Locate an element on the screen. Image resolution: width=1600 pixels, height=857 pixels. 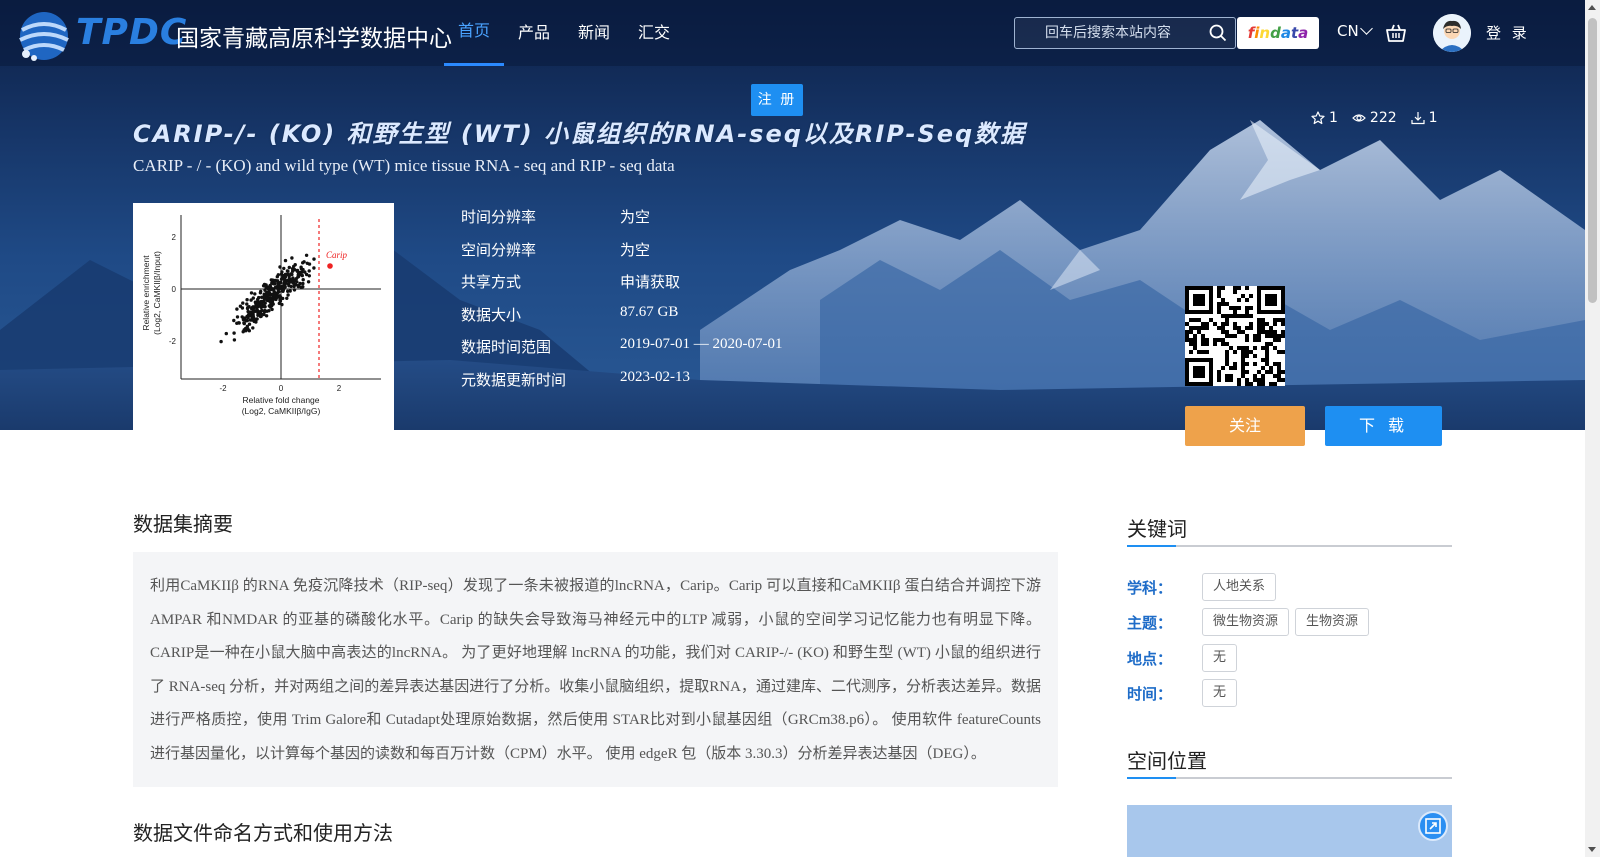
globe-logo-icon is located at coordinates (44, 36).